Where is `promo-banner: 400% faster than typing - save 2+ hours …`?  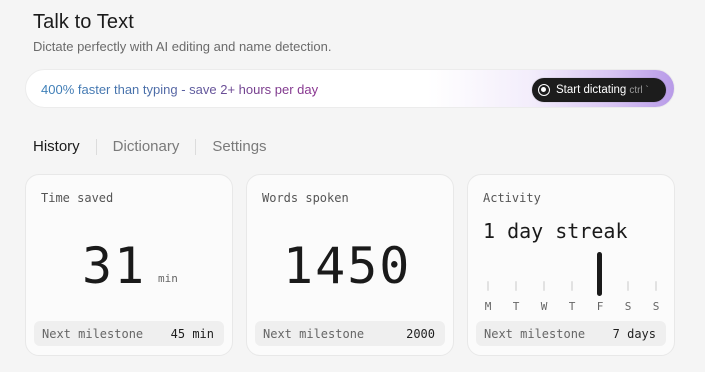
promo-banner: 400% faster than typing - save 2+ hours … is located at coordinates (350, 88).